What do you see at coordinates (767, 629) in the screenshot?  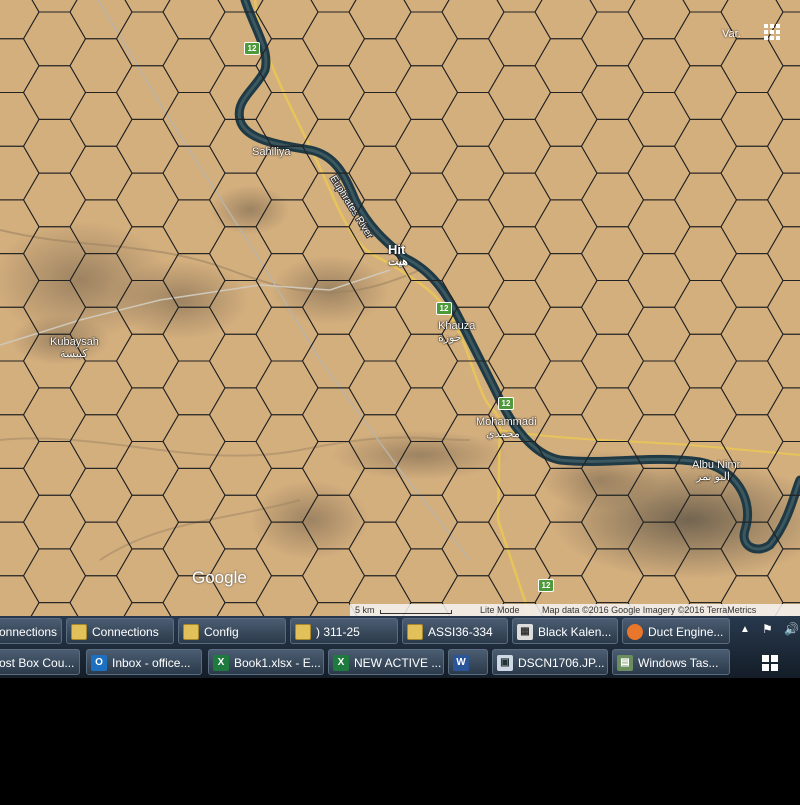 I see `tray-flag-icon: ⚑` at bounding box center [767, 629].